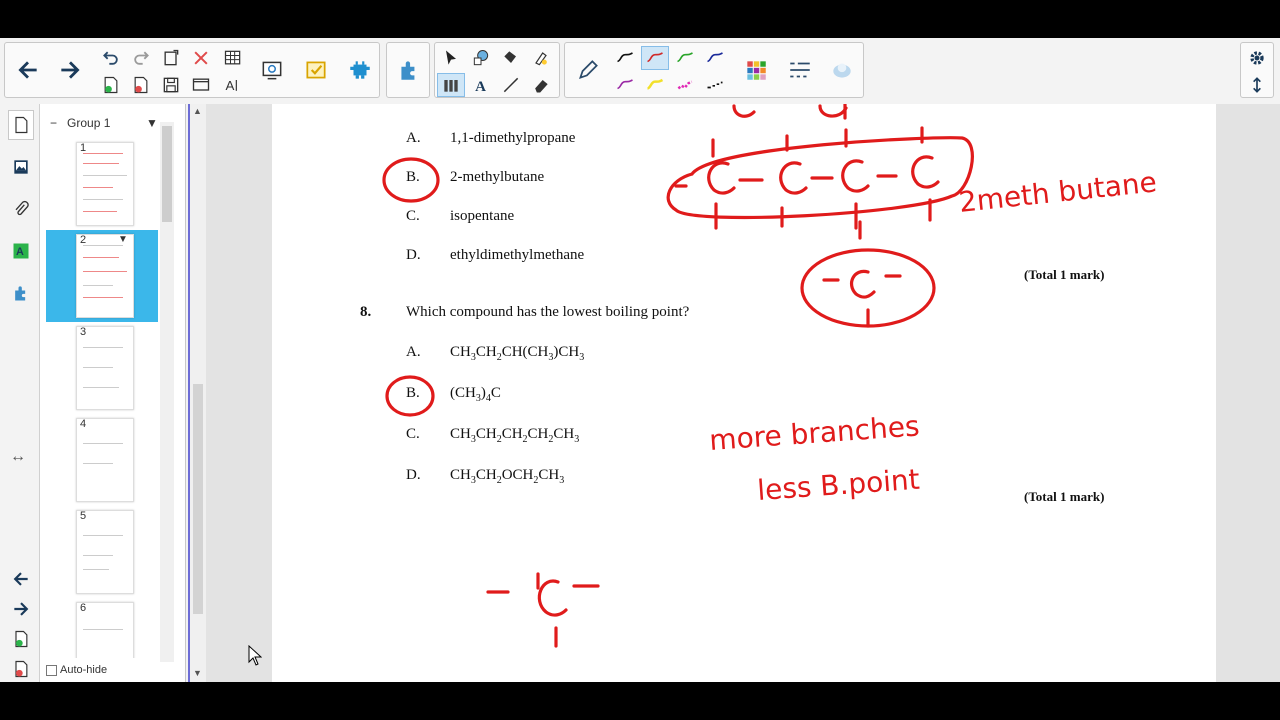  I want to click on text-style-icon: A, so click(233, 85).